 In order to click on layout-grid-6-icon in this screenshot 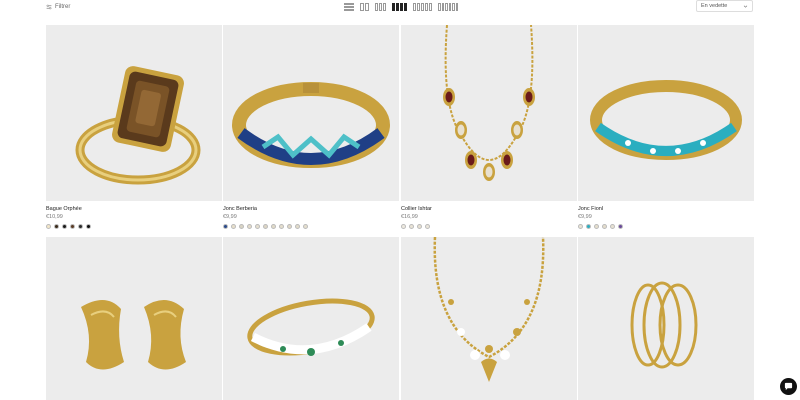, I will do `click(448, 6)`.